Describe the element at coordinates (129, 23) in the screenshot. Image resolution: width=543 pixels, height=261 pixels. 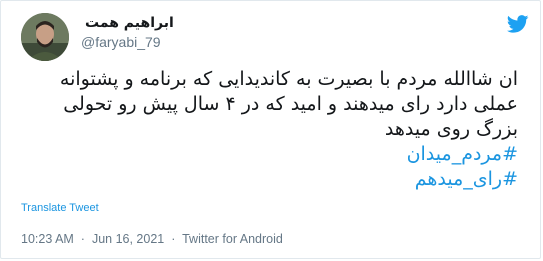
I see `display-name: ابراهیم همت` at that location.